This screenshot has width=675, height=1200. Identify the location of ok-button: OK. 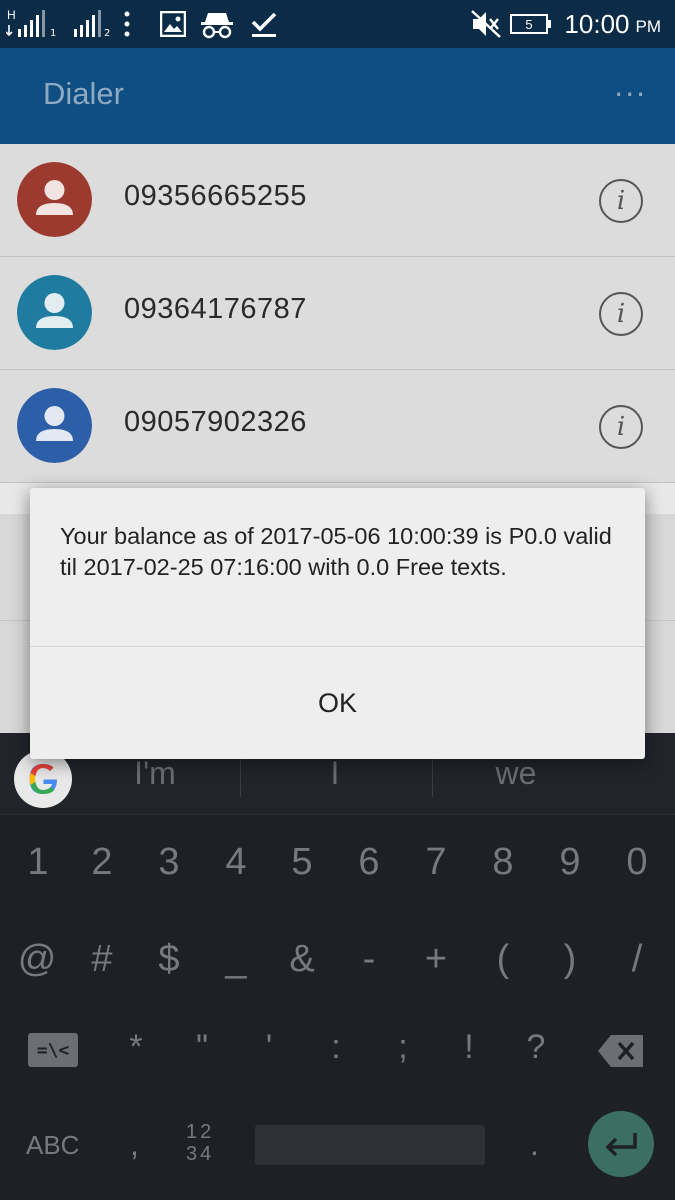
(337, 703).